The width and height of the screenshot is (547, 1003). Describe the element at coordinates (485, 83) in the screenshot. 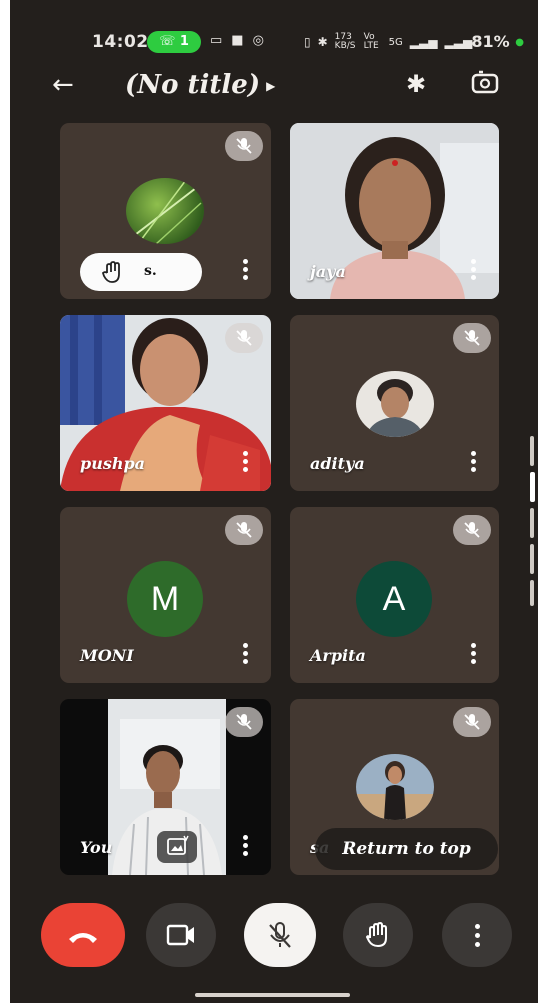

I see `switch-camera-icon` at that location.